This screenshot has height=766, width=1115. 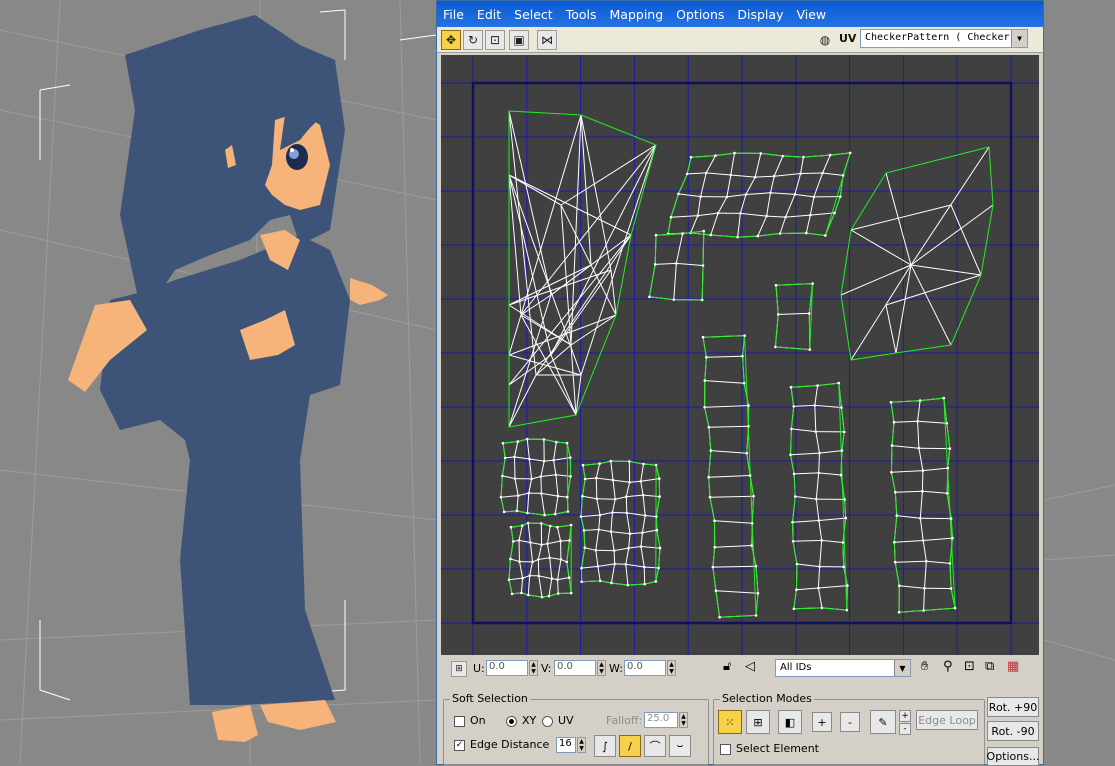 I want to click on character-foot-left, so click(x=235, y=723).